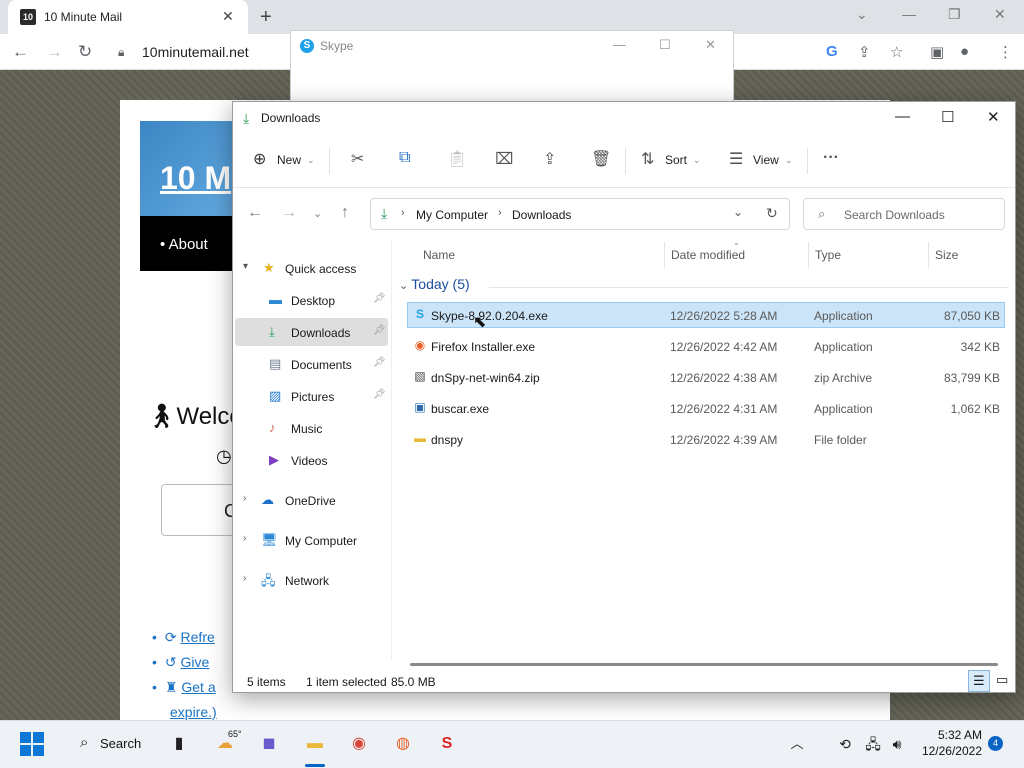  Describe the element at coordinates (315, 744) in the screenshot. I see `file-explorer-taskbar-icon: ▬` at that location.